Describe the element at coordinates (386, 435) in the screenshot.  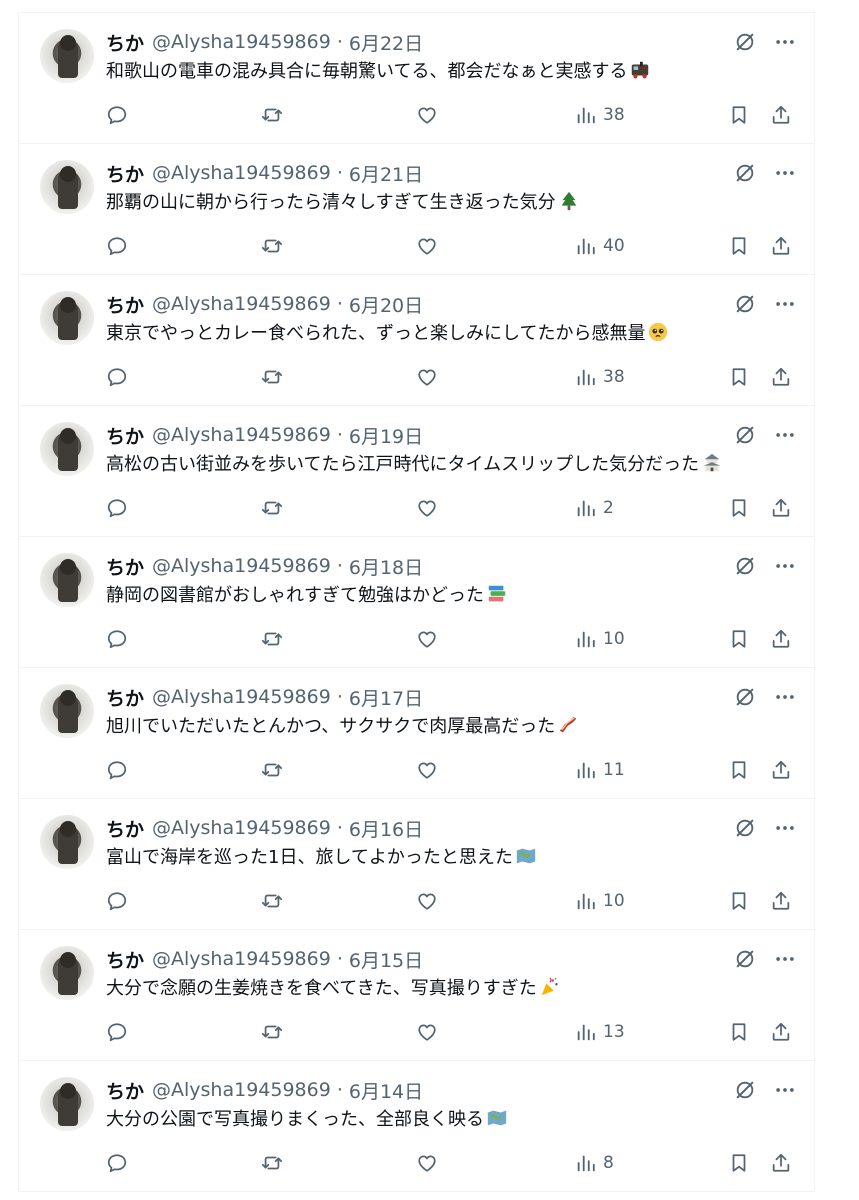
I see `tweet-date: 6月19日` at that location.